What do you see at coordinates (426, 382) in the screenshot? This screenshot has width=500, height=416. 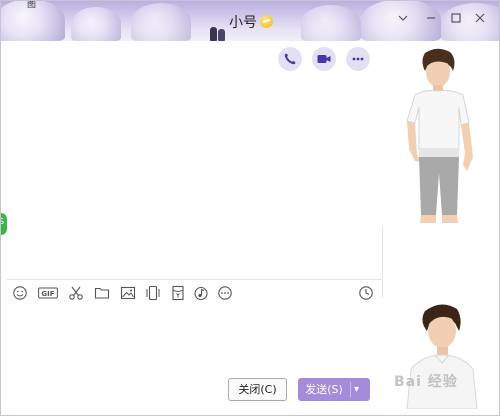 I see `watermark: Bai 经验` at bounding box center [426, 382].